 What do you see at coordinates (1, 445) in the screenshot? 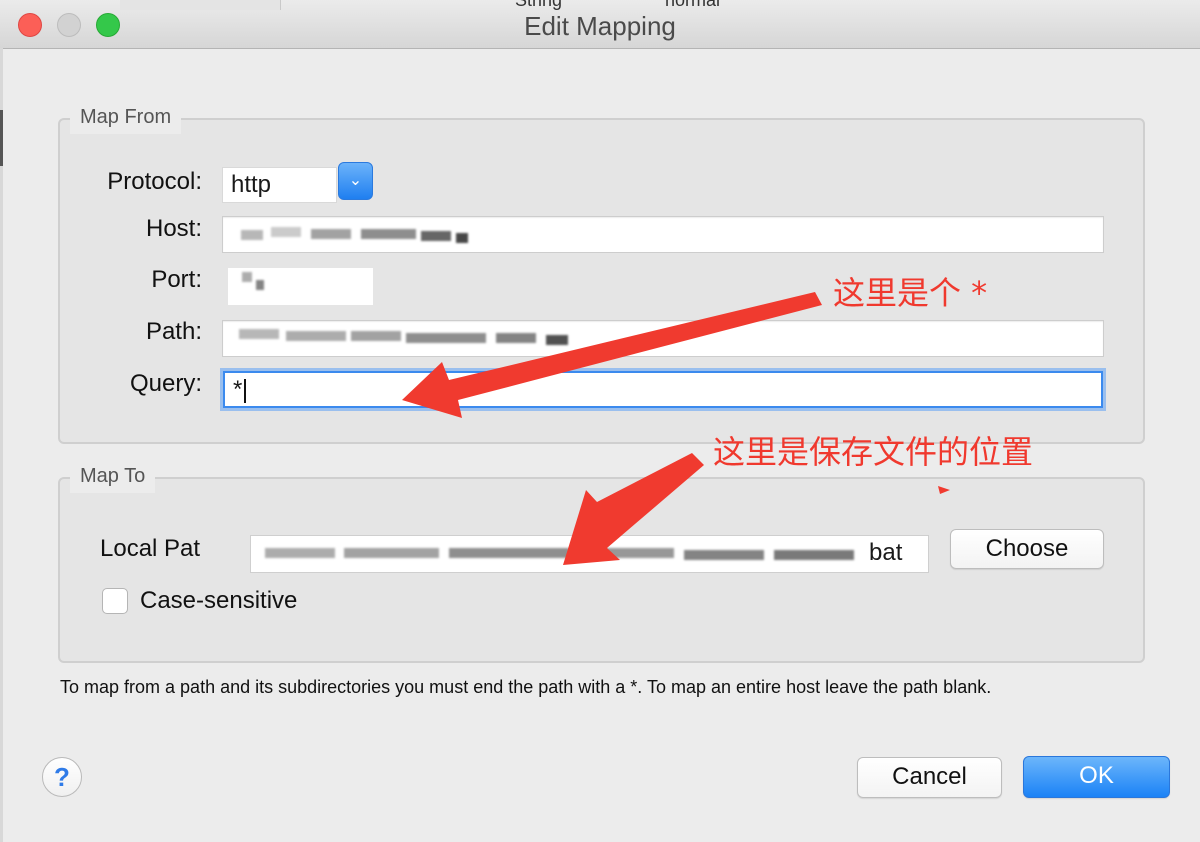
I see `window-edge` at bounding box center [1, 445].